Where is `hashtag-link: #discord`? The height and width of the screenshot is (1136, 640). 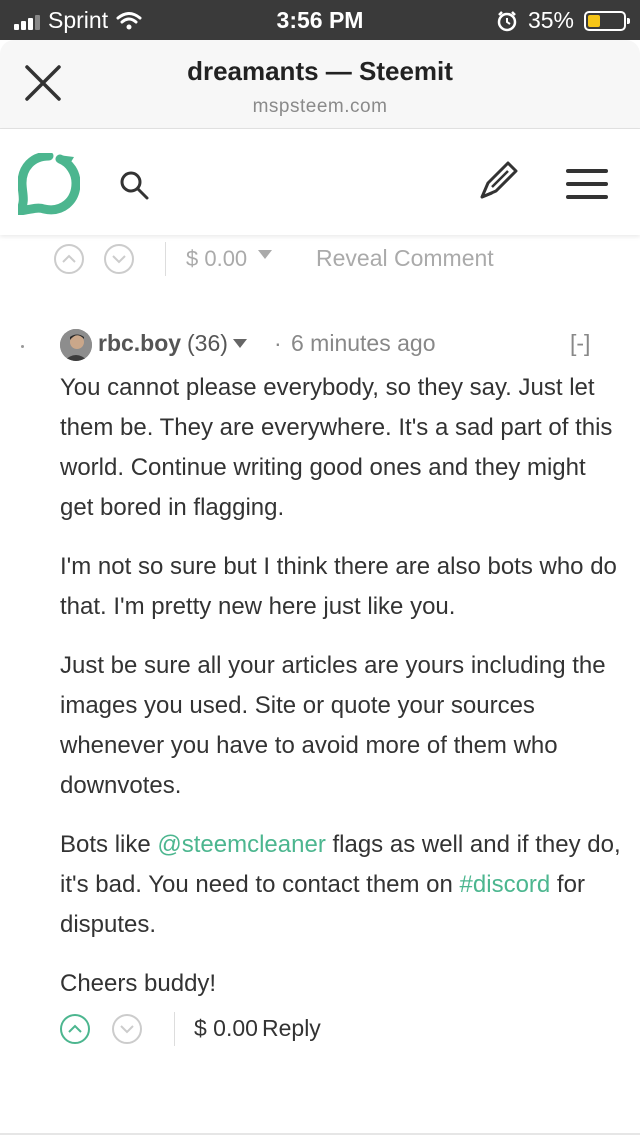
hashtag-link: #discord is located at coordinates (505, 884).